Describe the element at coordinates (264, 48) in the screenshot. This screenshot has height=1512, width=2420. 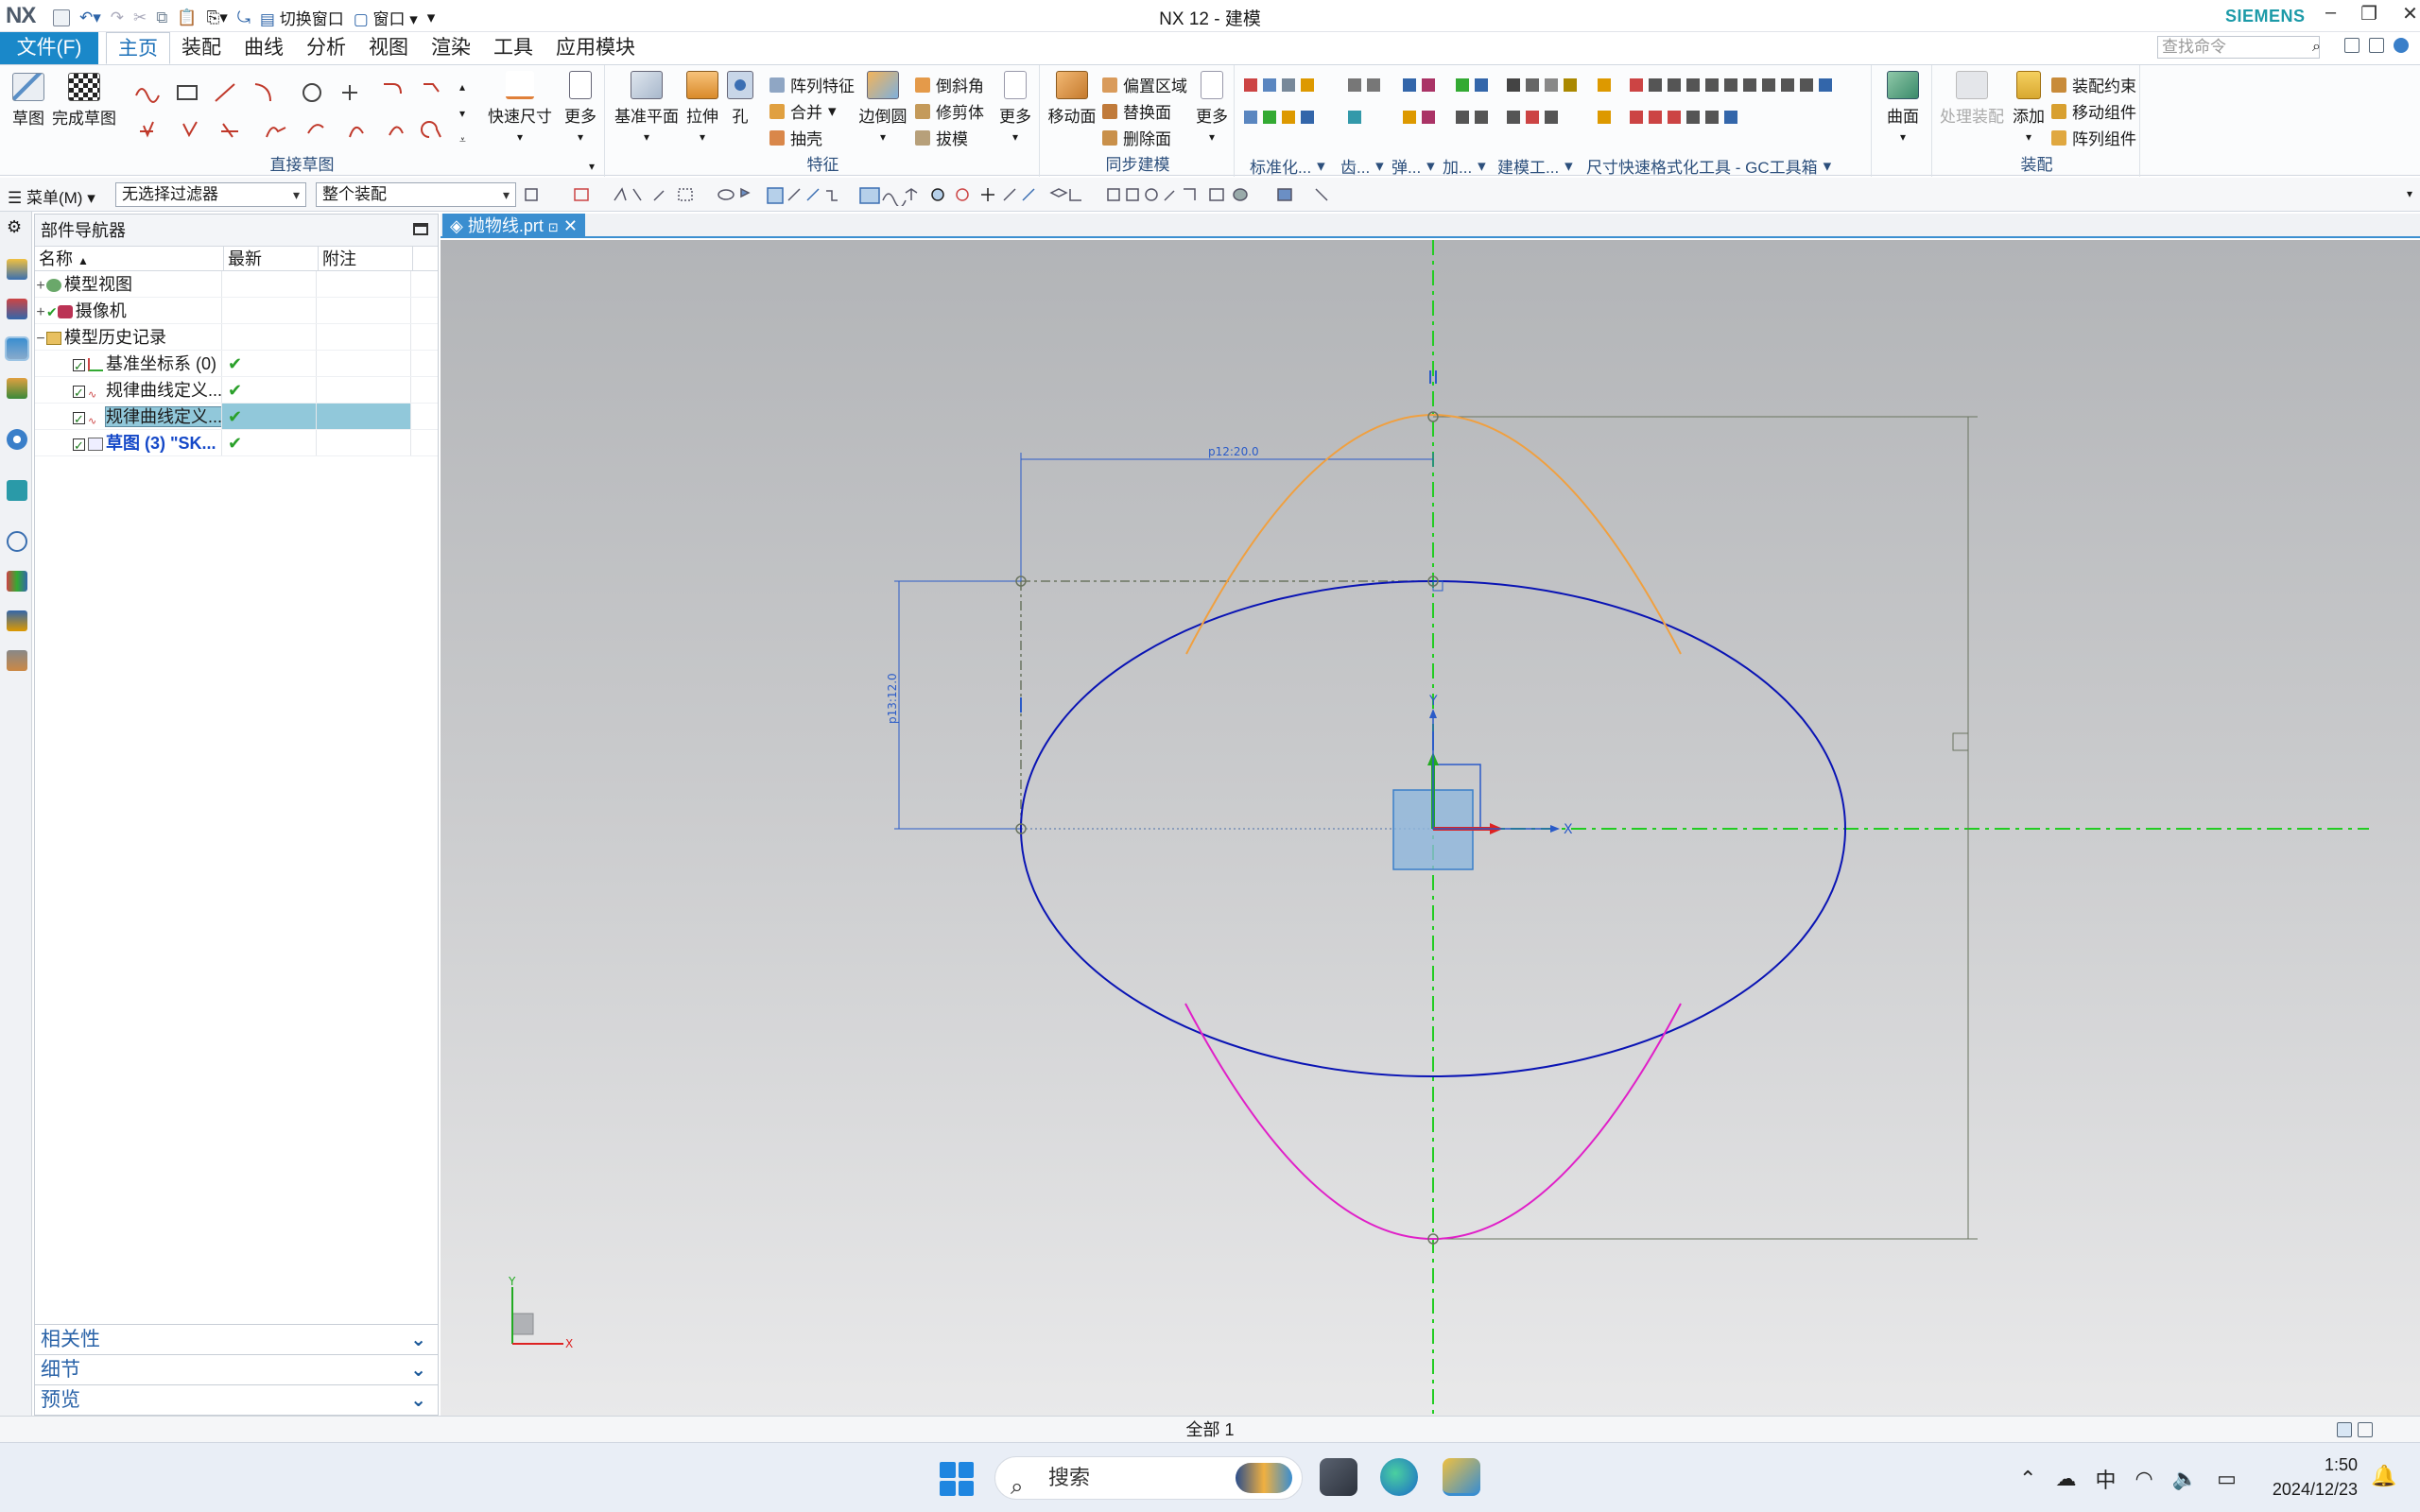
I see `tab-curve: 曲线` at that location.